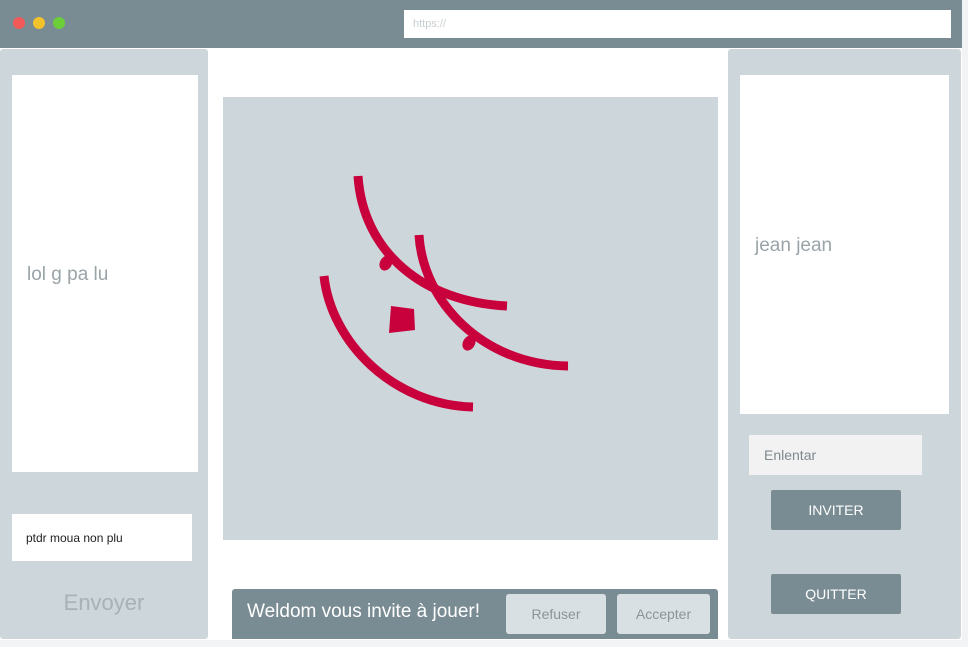  I want to click on close-window-dot, so click(19, 23).